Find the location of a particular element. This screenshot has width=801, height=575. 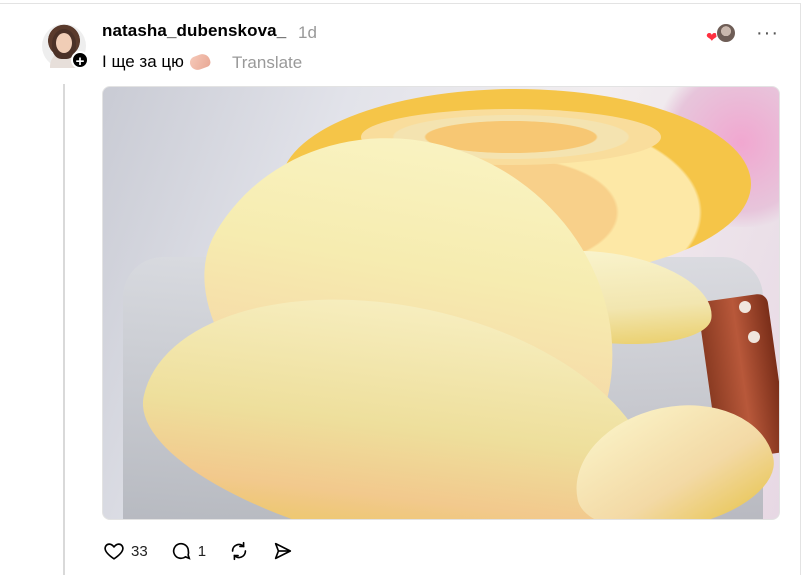

timestamp: 1d is located at coordinates (307, 33).